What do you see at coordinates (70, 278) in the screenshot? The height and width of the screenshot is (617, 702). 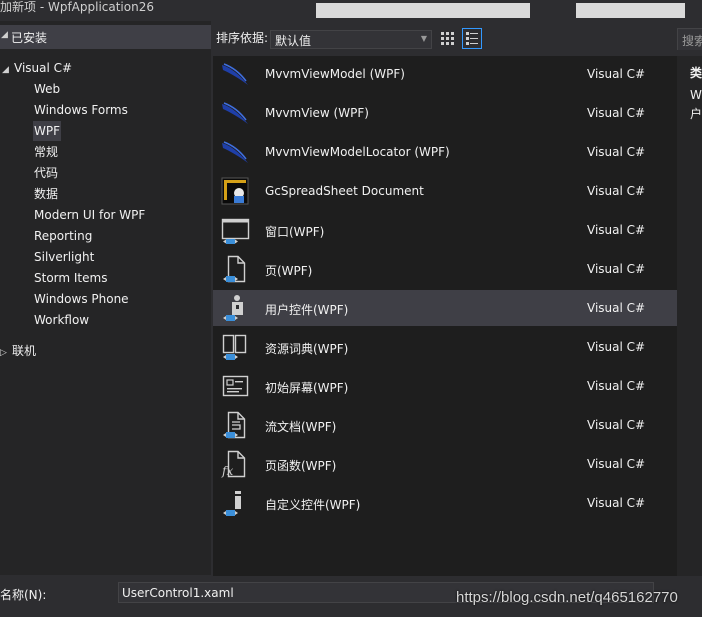 I see `tree-item-storm-items: Storm Items` at bounding box center [70, 278].